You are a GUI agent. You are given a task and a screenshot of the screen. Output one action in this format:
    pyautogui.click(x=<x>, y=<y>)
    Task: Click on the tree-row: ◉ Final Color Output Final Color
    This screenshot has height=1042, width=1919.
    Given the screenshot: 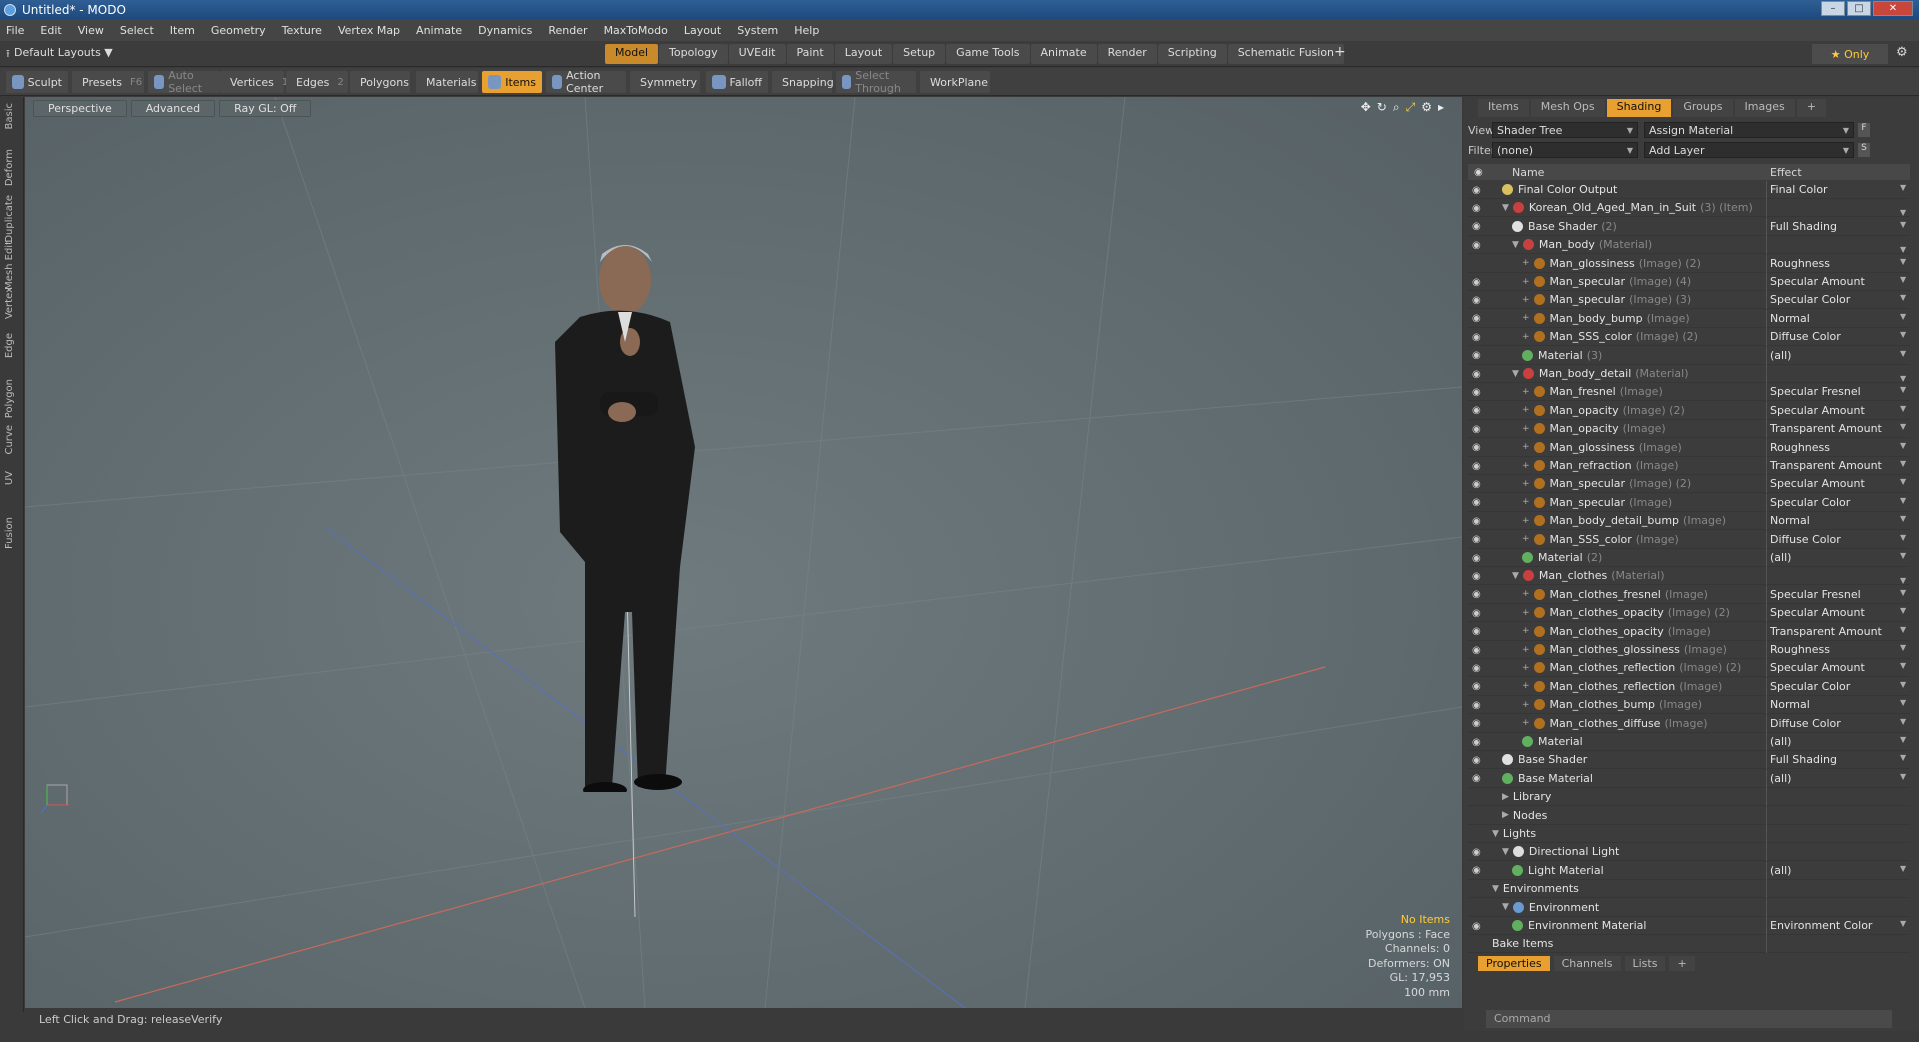 What is the action you would take?
    pyautogui.click(x=1689, y=190)
    